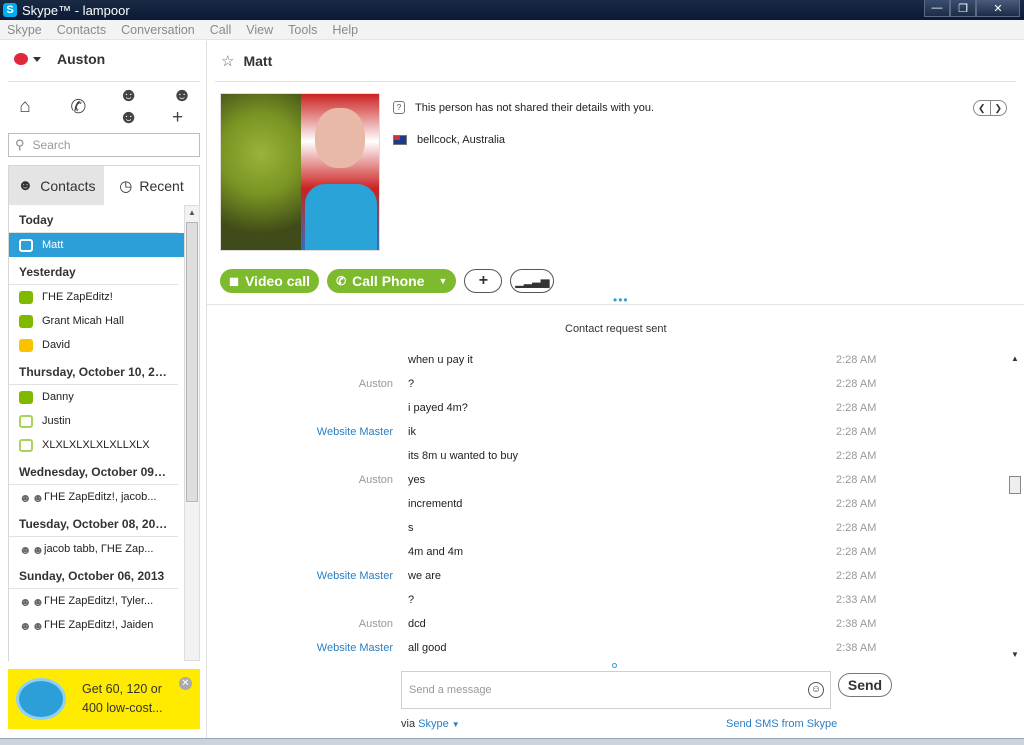 This screenshot has width=1024, height=745. Describe the element at coordinates (25, 106) in the screenshot. I see `home-icon: ⌂` at that location.